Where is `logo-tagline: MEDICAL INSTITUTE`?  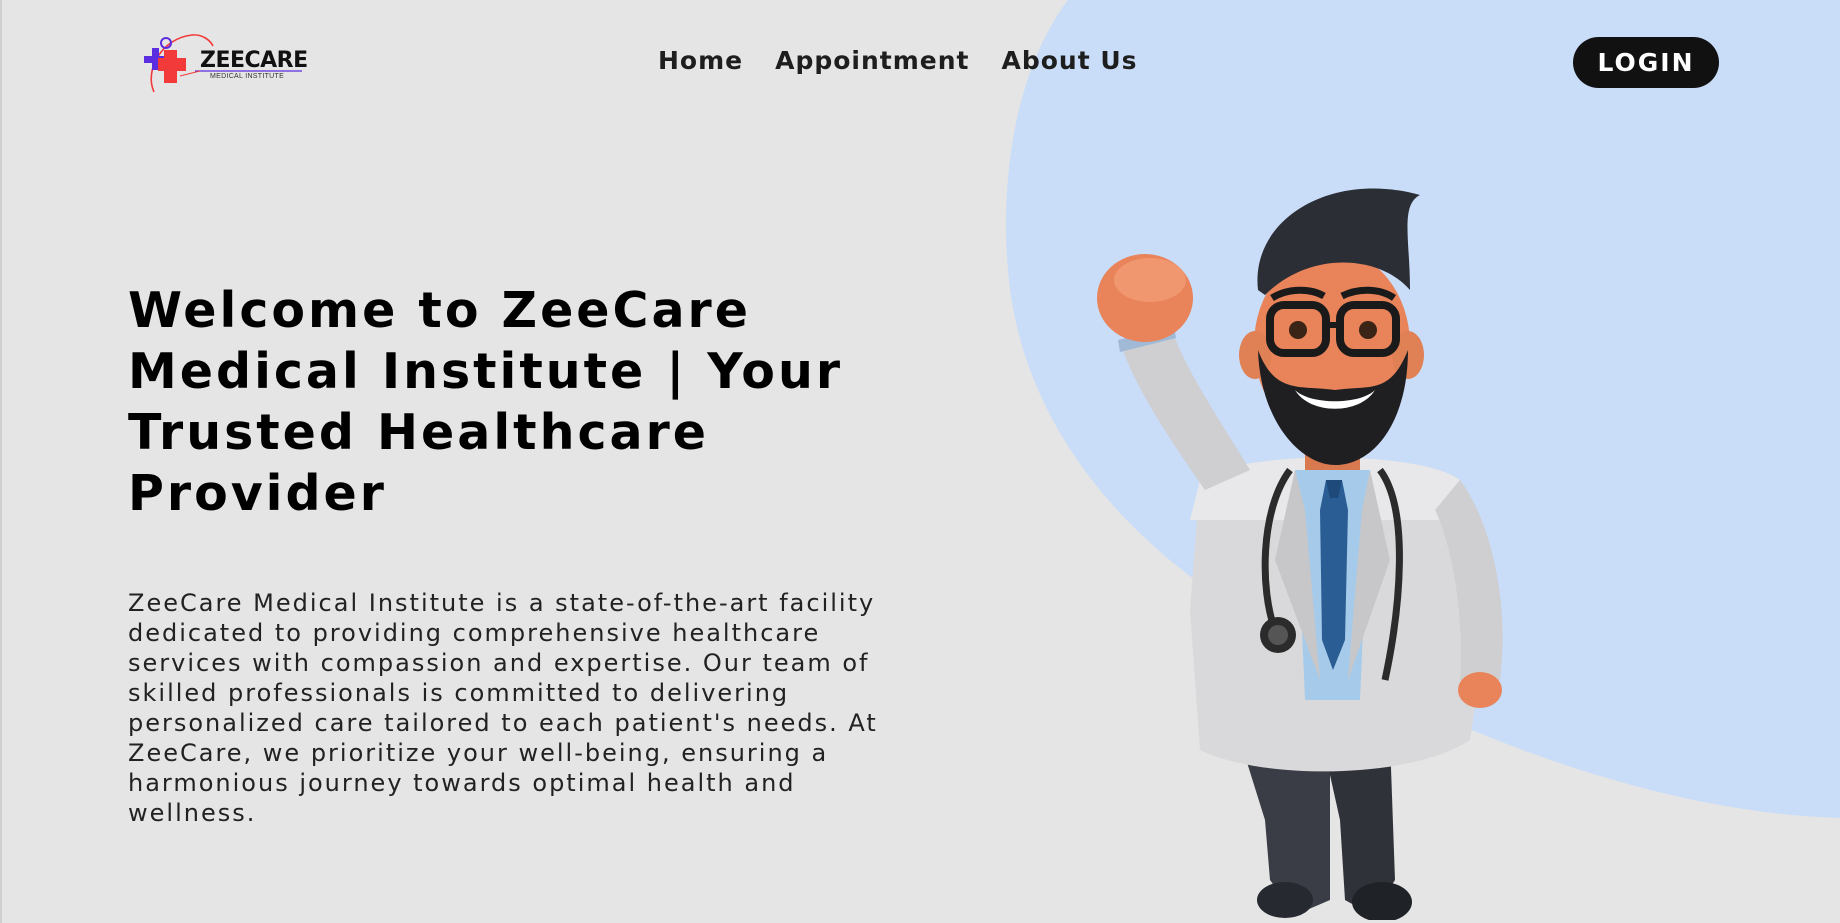 logo-tagline: MEDICAL INSTITUTE is located at coordinates (247, 76).